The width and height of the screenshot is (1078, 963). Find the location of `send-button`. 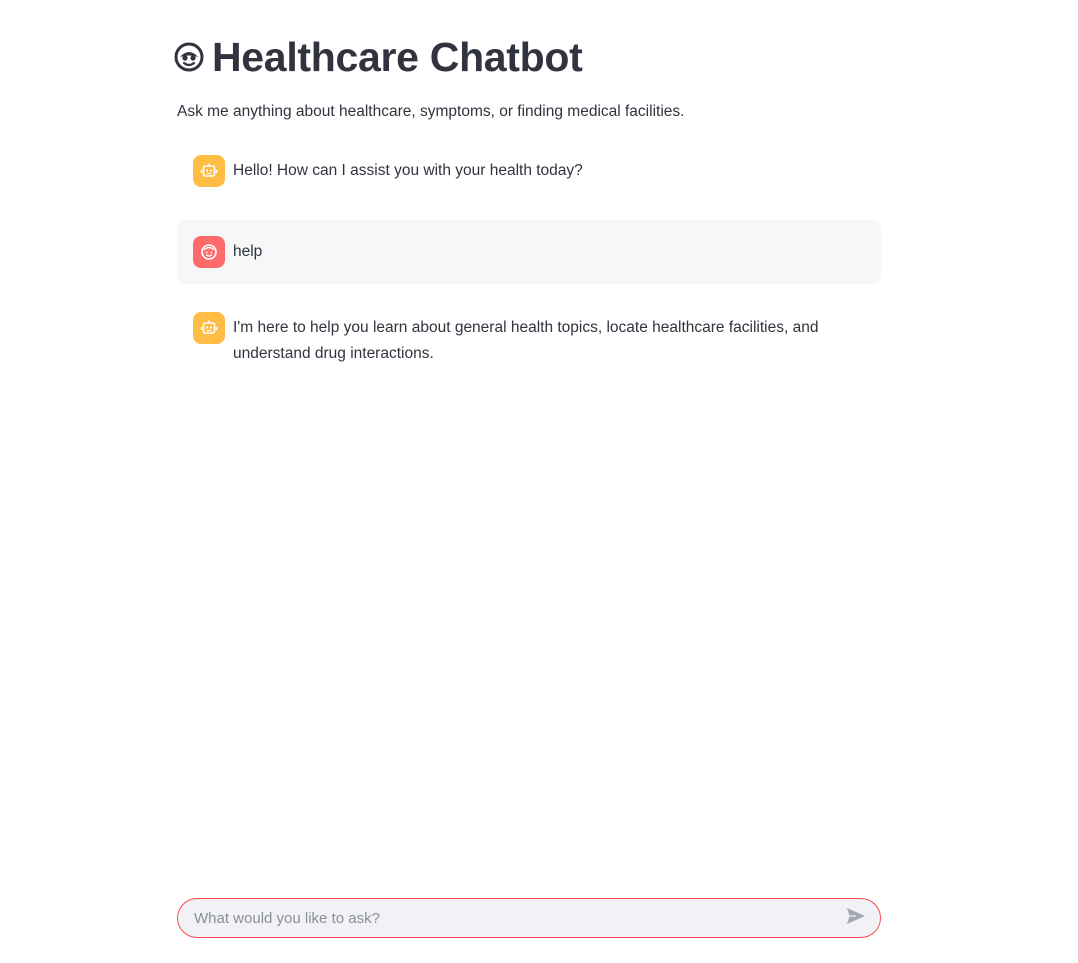

send-button is located at coordinates (856, 918).